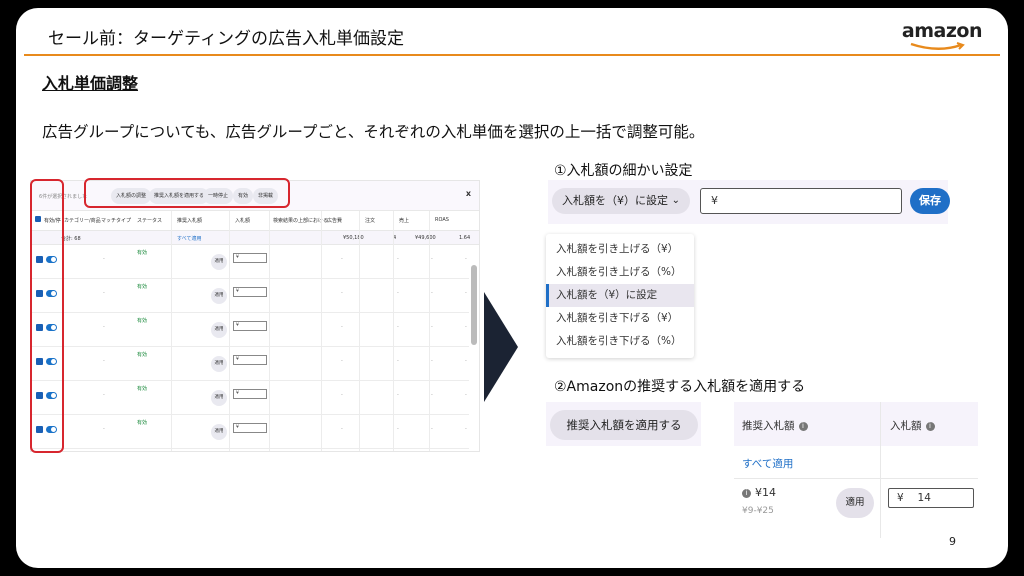  Describe the element at coordinates (301, 221) in the screenshot. I see `col-top-of-search: 検索結果の上部における` at that location.